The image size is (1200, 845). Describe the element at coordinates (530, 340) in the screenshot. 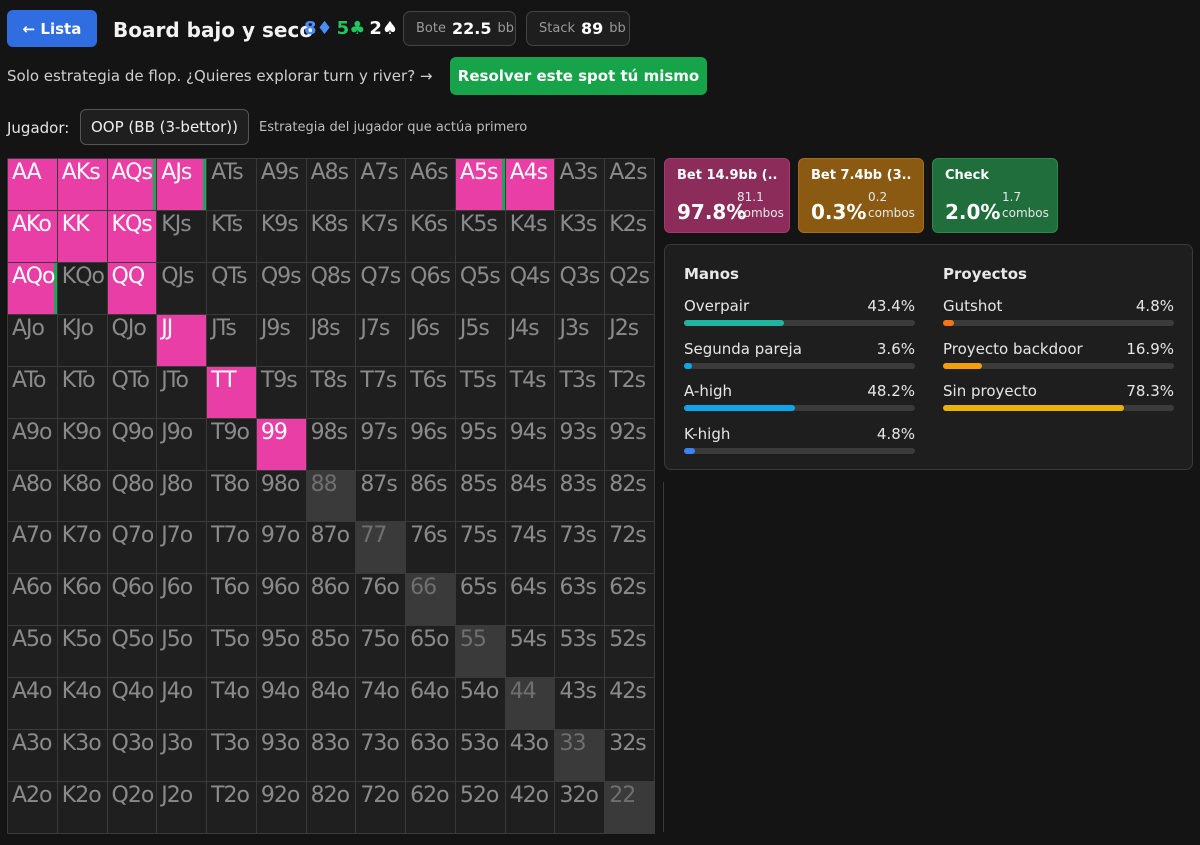

I see `hand-cell-J4s: J4s` at that location.